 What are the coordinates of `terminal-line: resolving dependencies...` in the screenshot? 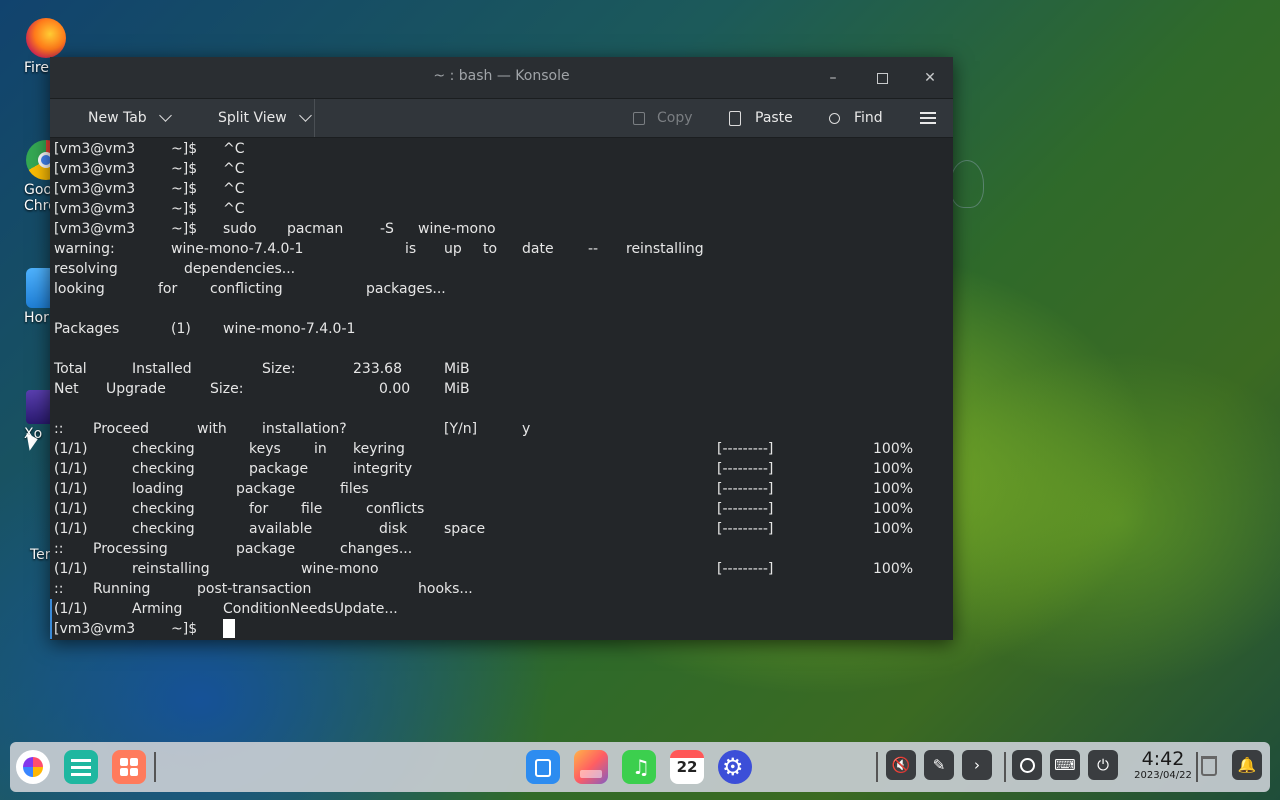 It's located at (501, 269).